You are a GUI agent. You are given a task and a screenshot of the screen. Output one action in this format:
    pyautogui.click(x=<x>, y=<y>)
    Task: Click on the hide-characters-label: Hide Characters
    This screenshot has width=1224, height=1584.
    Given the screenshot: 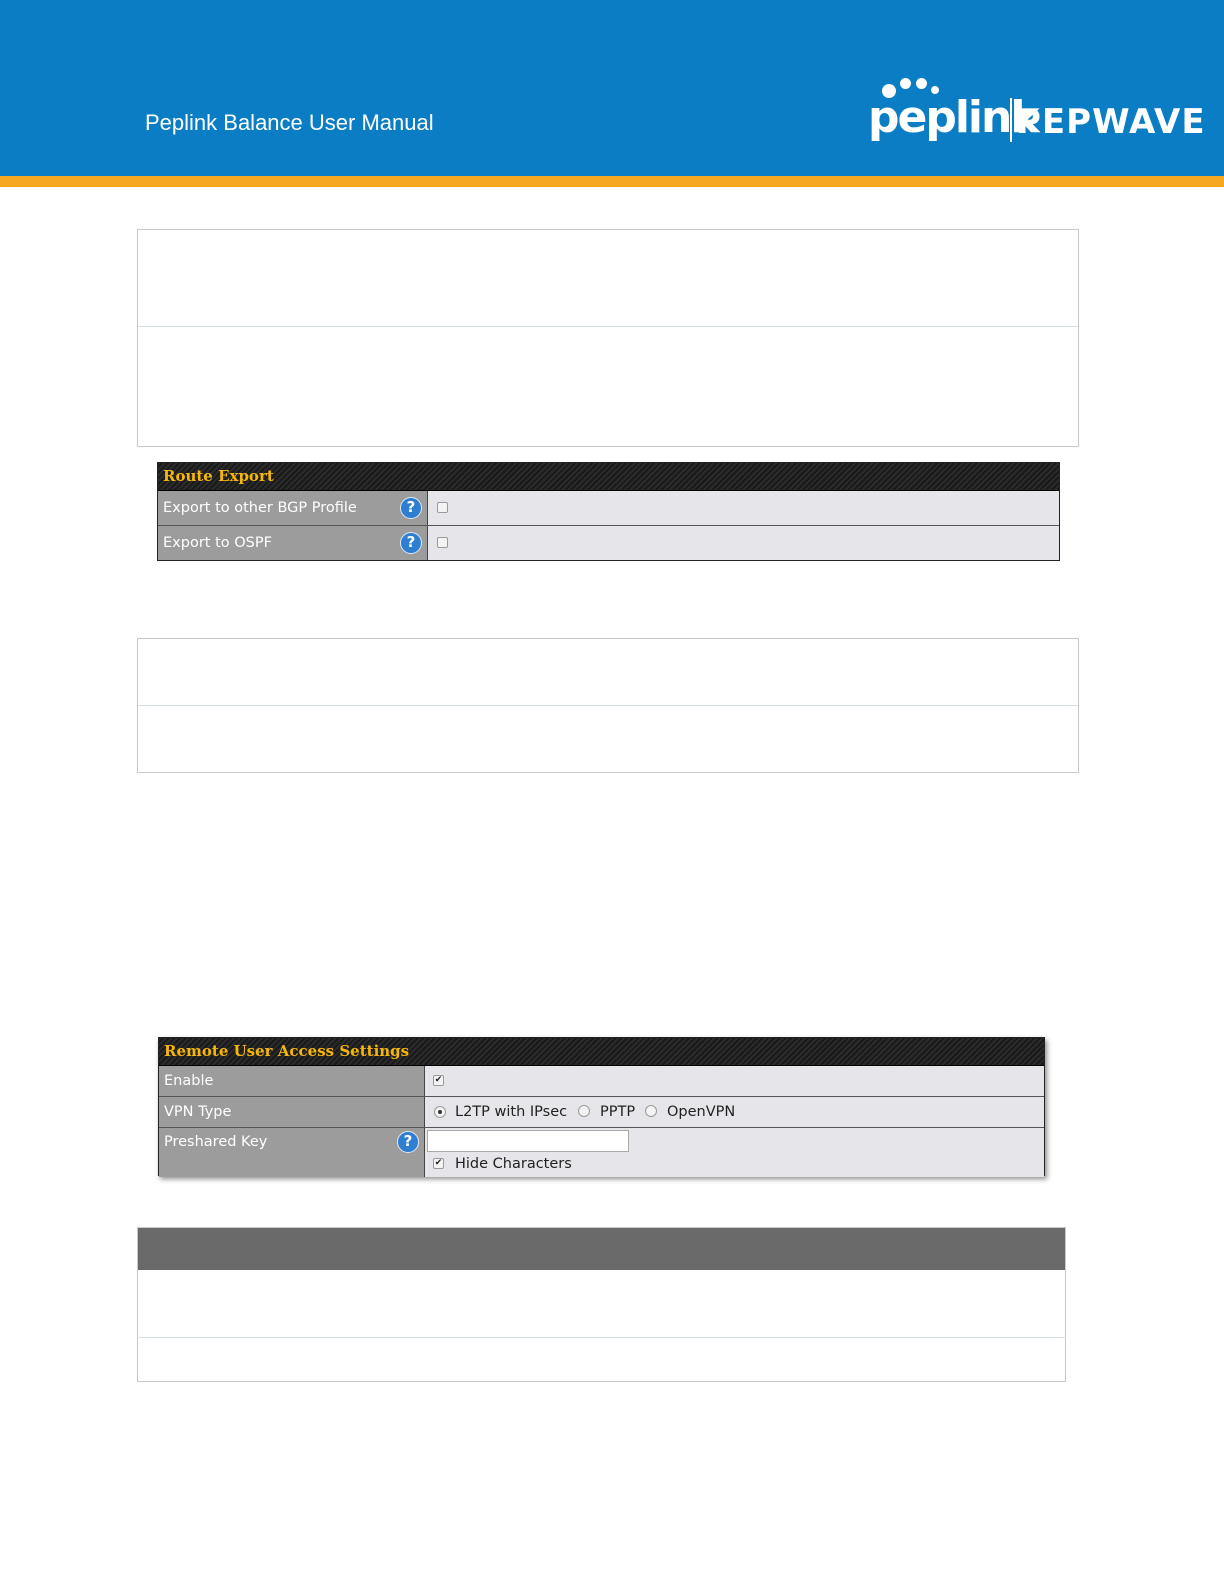 What is the action you would take?
    pyautogui.click(x=513, y=1164)
    